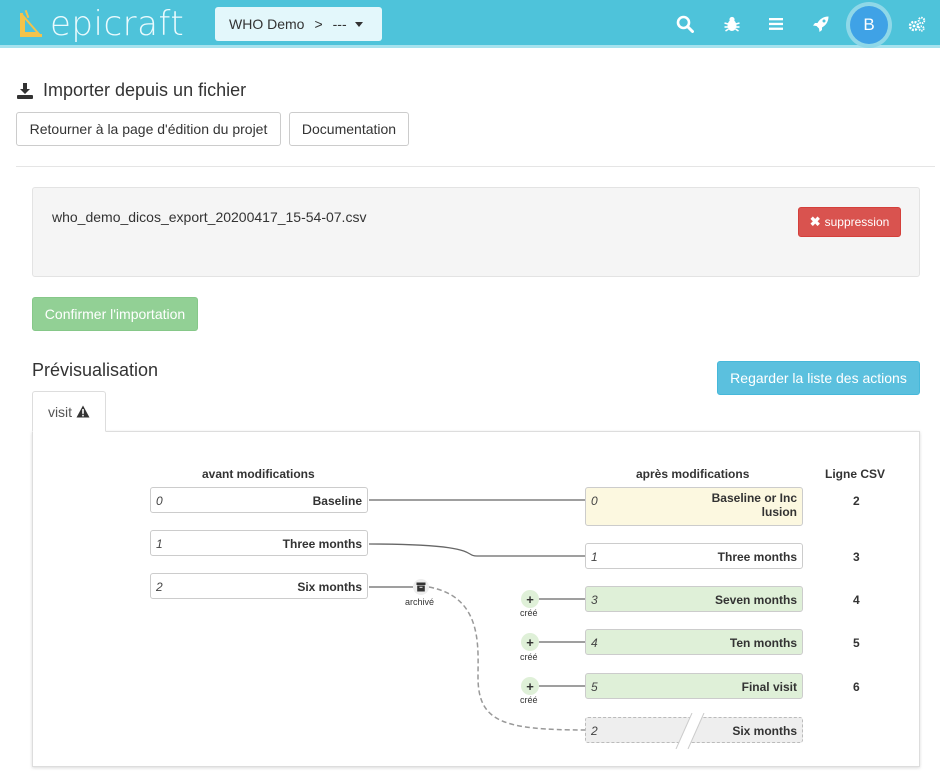  What do you see at coordinates (754, 498) in the screenshot?
I see `node-label-line: Baseline or Inc` at bounding box center [754, 498].